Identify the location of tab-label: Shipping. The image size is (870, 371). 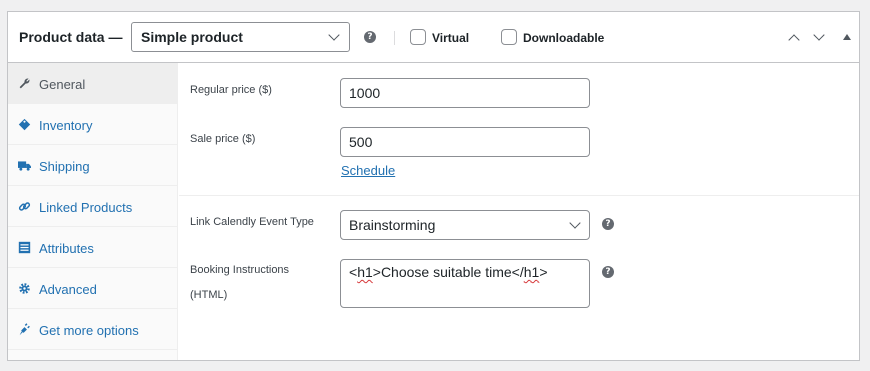
(64, 166).